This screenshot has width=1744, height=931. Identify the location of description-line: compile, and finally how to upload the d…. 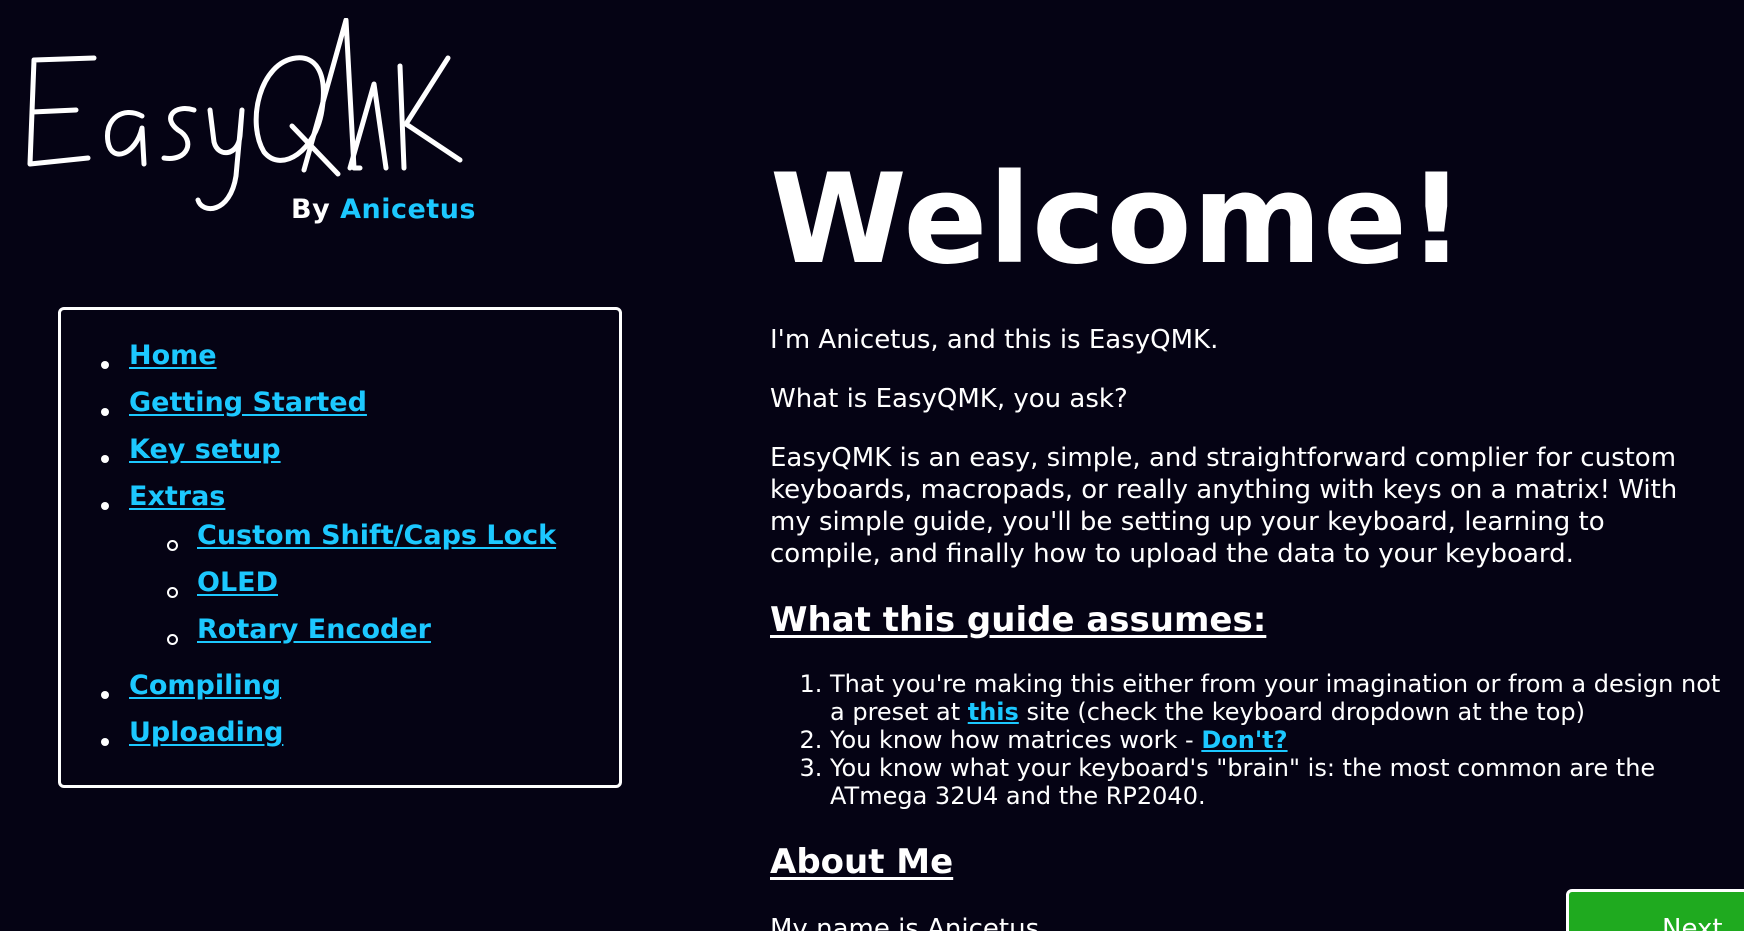
(1172, 554).